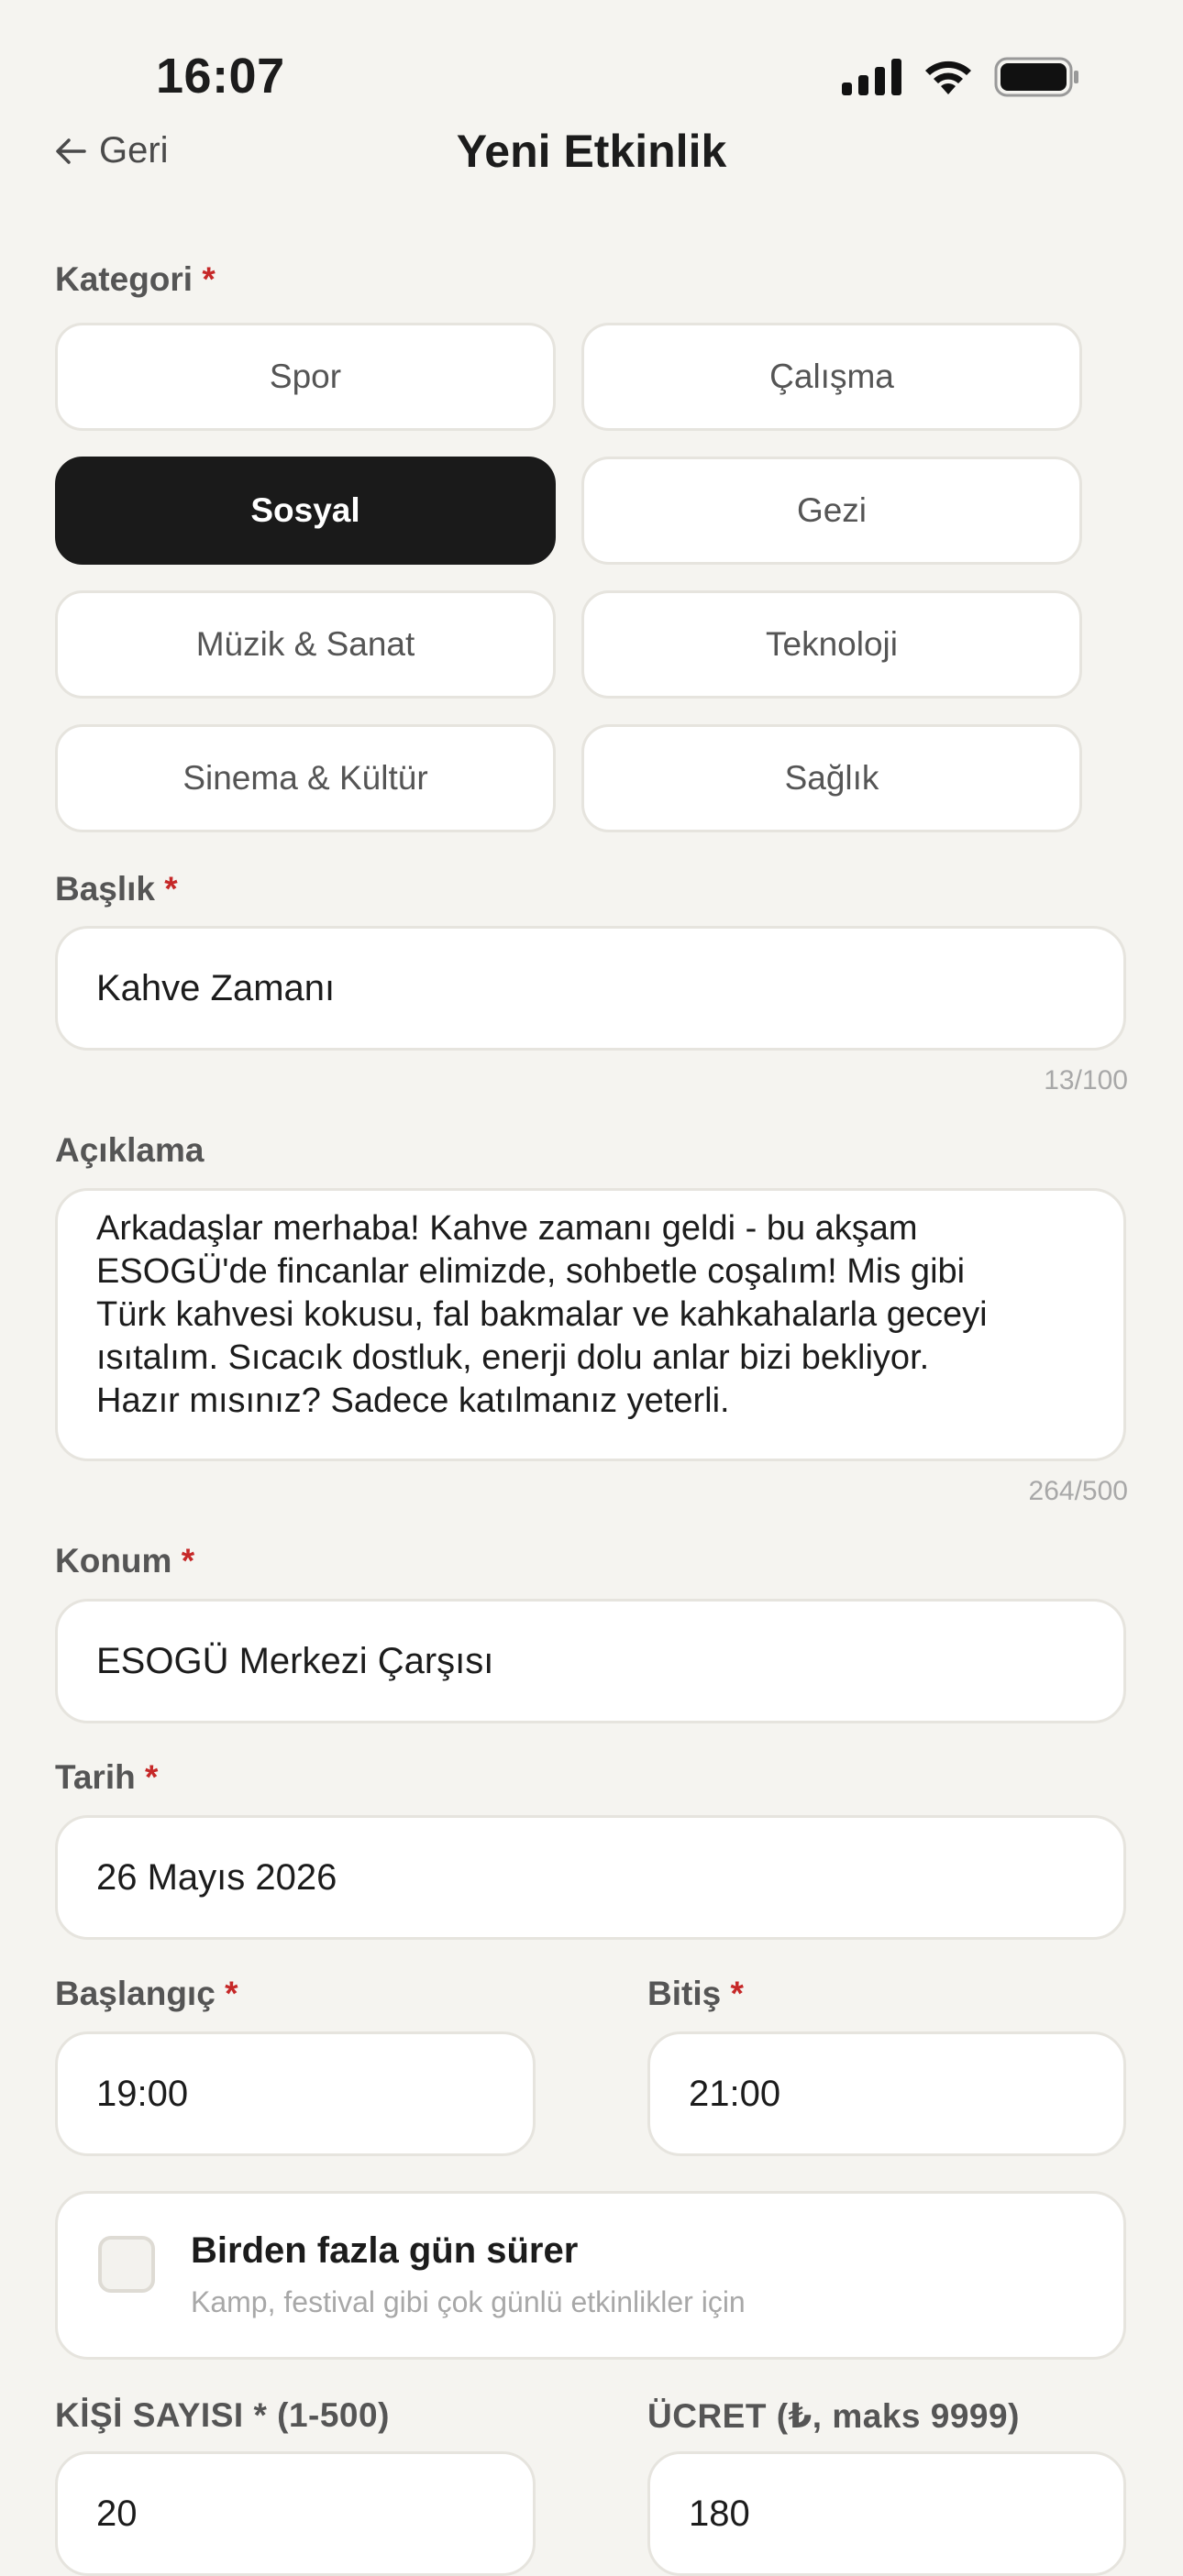  I want to click on start-label: Başlangıç *, so click(146, 1994).